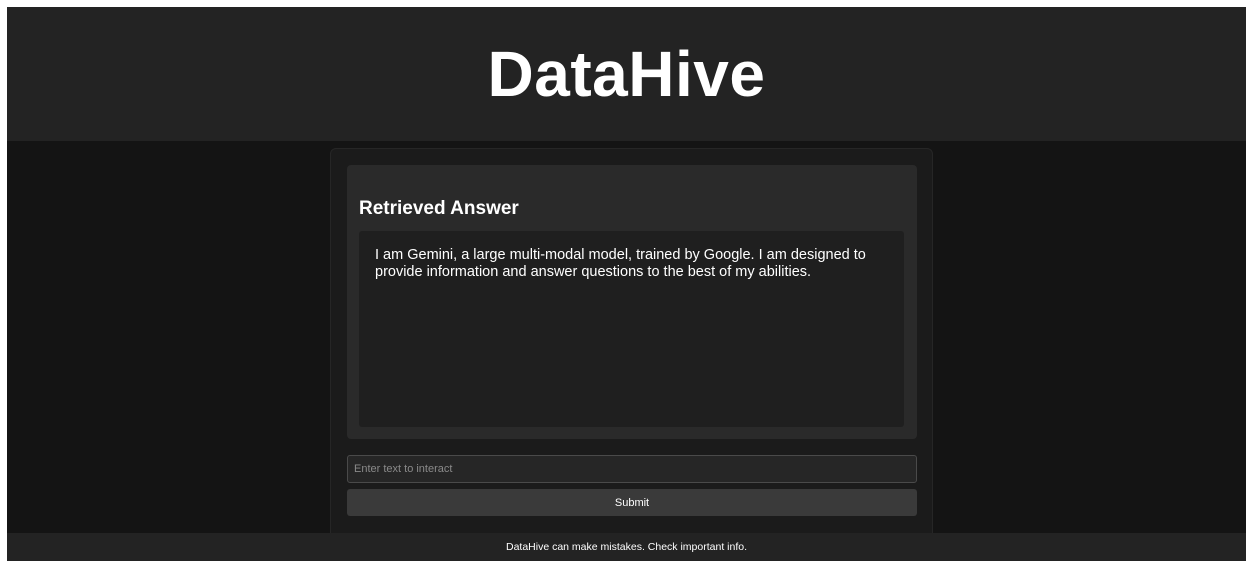 This screenshot has height=561, width=1253. I want to click on interaction-input, so click(632, 469).